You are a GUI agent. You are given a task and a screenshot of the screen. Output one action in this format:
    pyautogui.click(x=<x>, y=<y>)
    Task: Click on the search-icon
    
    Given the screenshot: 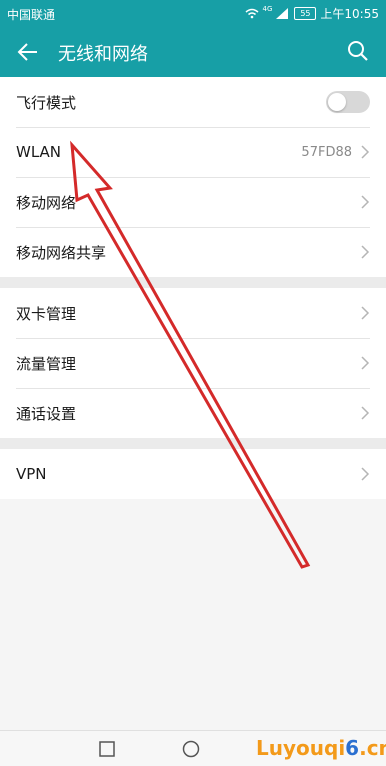 What is the action you would take?
    pyautogui.click(x=358, y=51)
    